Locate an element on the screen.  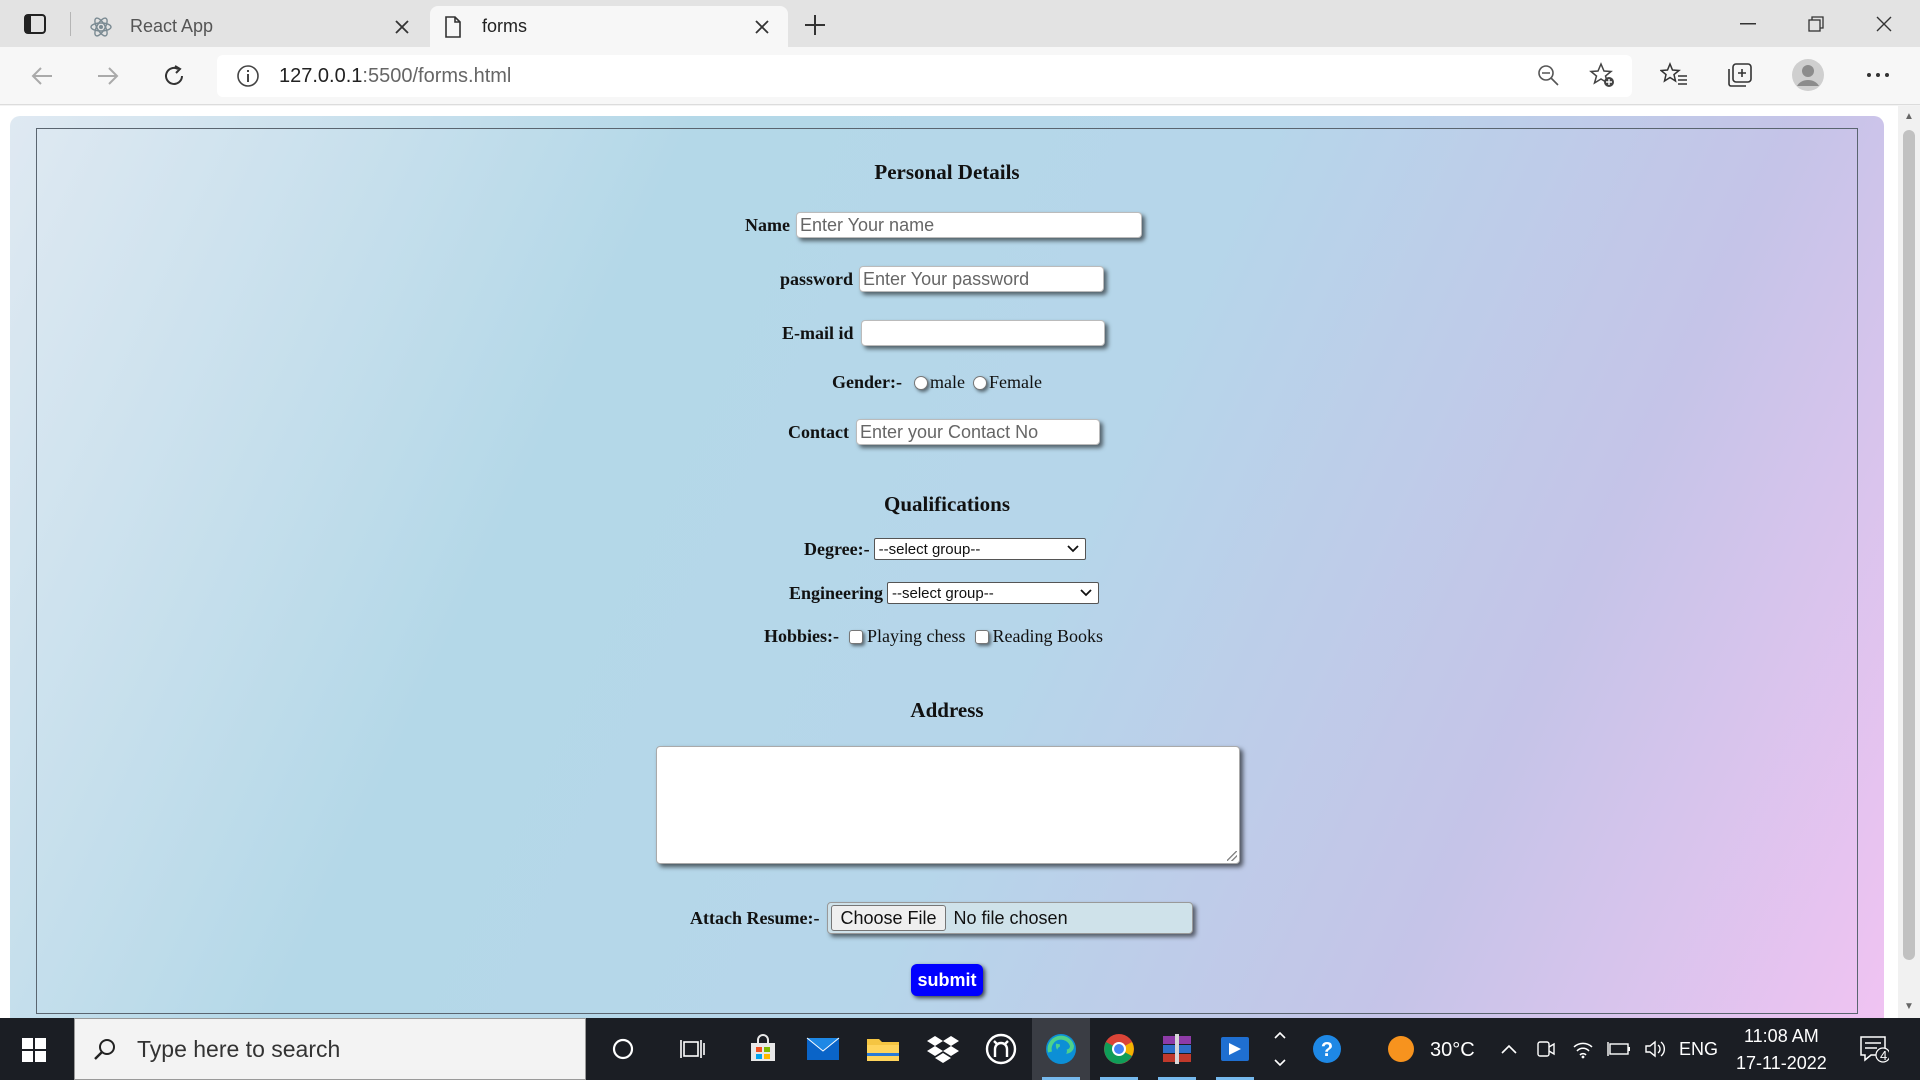
notification-count: 4 is located at coordinates (1884, 1055).